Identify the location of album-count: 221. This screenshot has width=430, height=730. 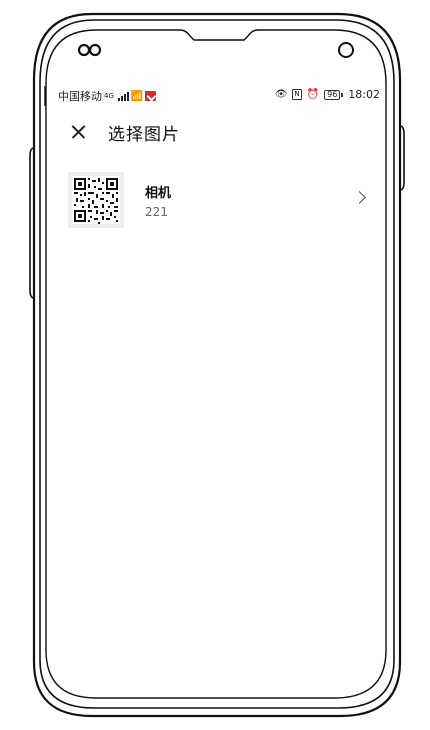
(156, 211).